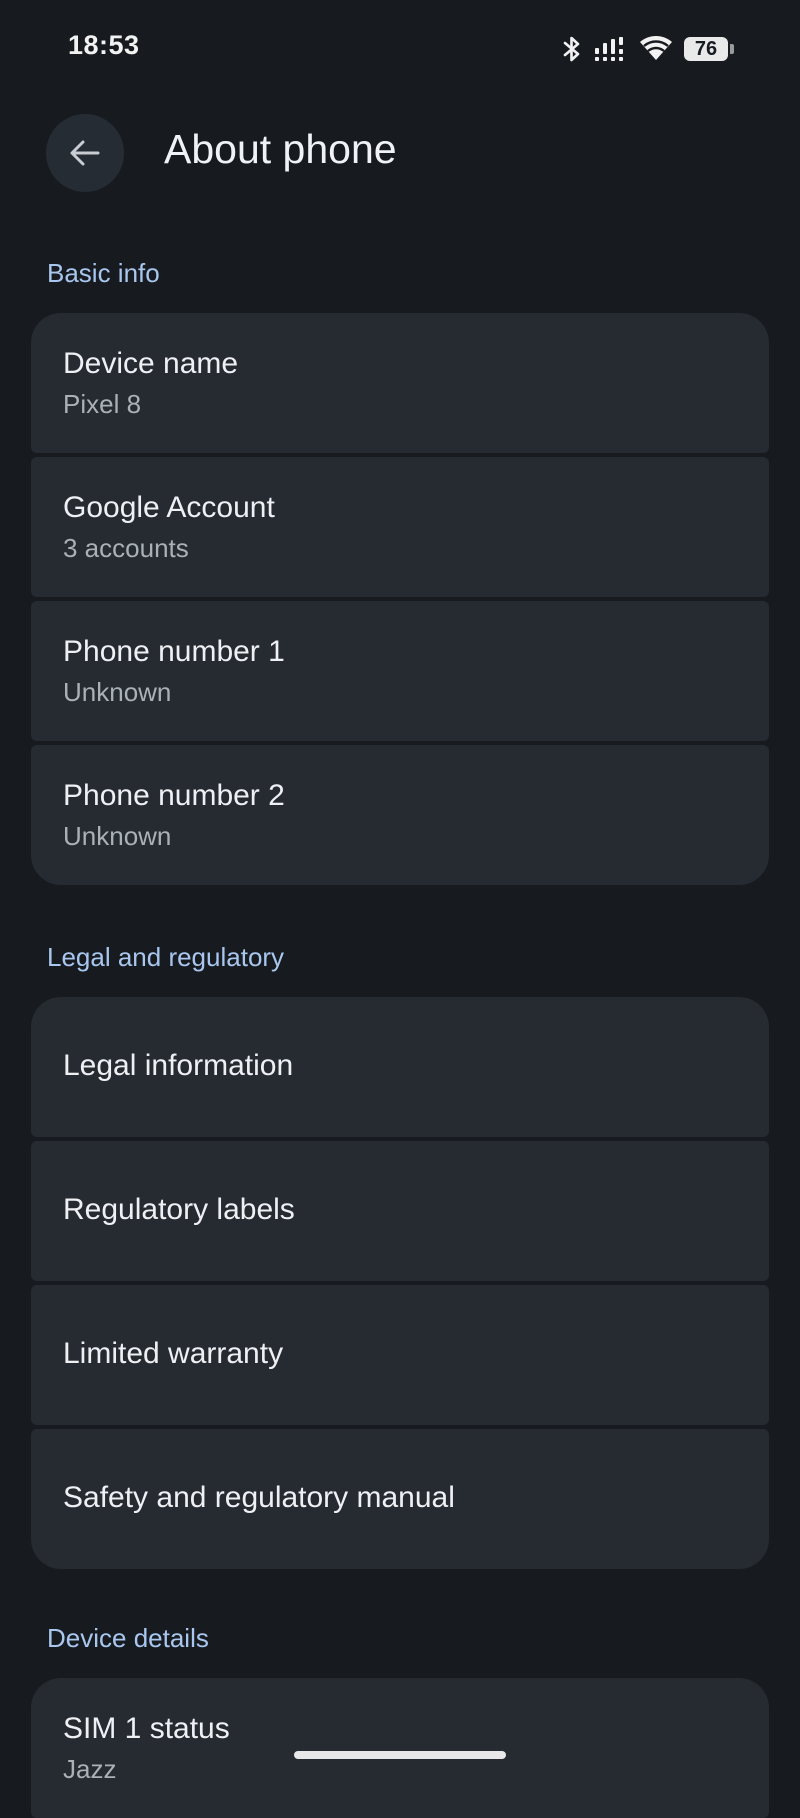 The height and width of the screenshot is (1818, 800). Describe the element at coordinates (400, 1748) in the screenshot. I see `list-item-sim-1-status: SIM 1 status Jazz` at that location.